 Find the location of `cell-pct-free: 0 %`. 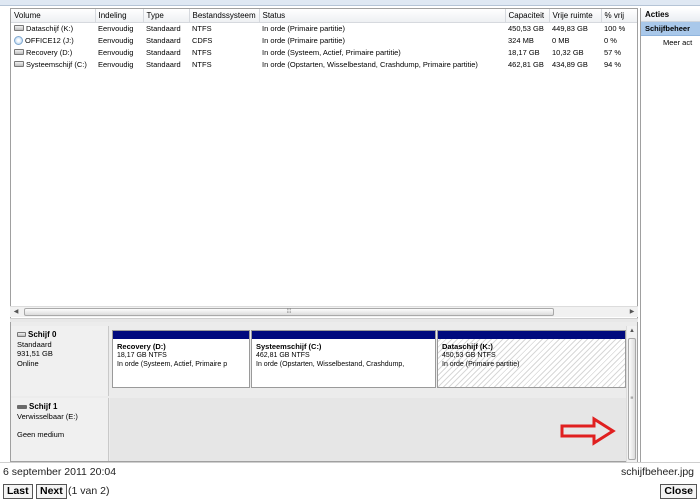

cell-pct-free: 0 % is located at coordinates (610, 40).